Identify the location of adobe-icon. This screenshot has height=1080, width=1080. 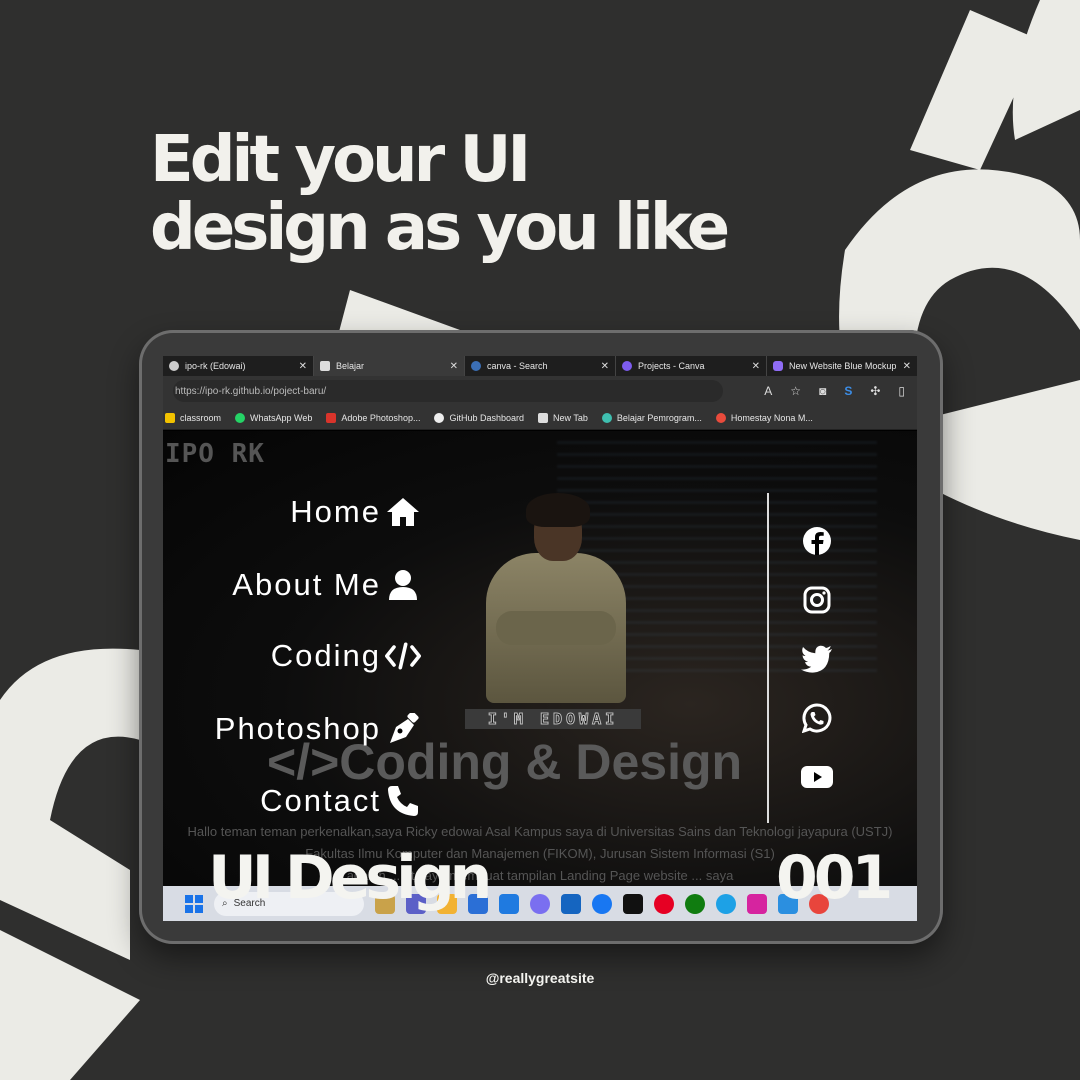
(331, 417).